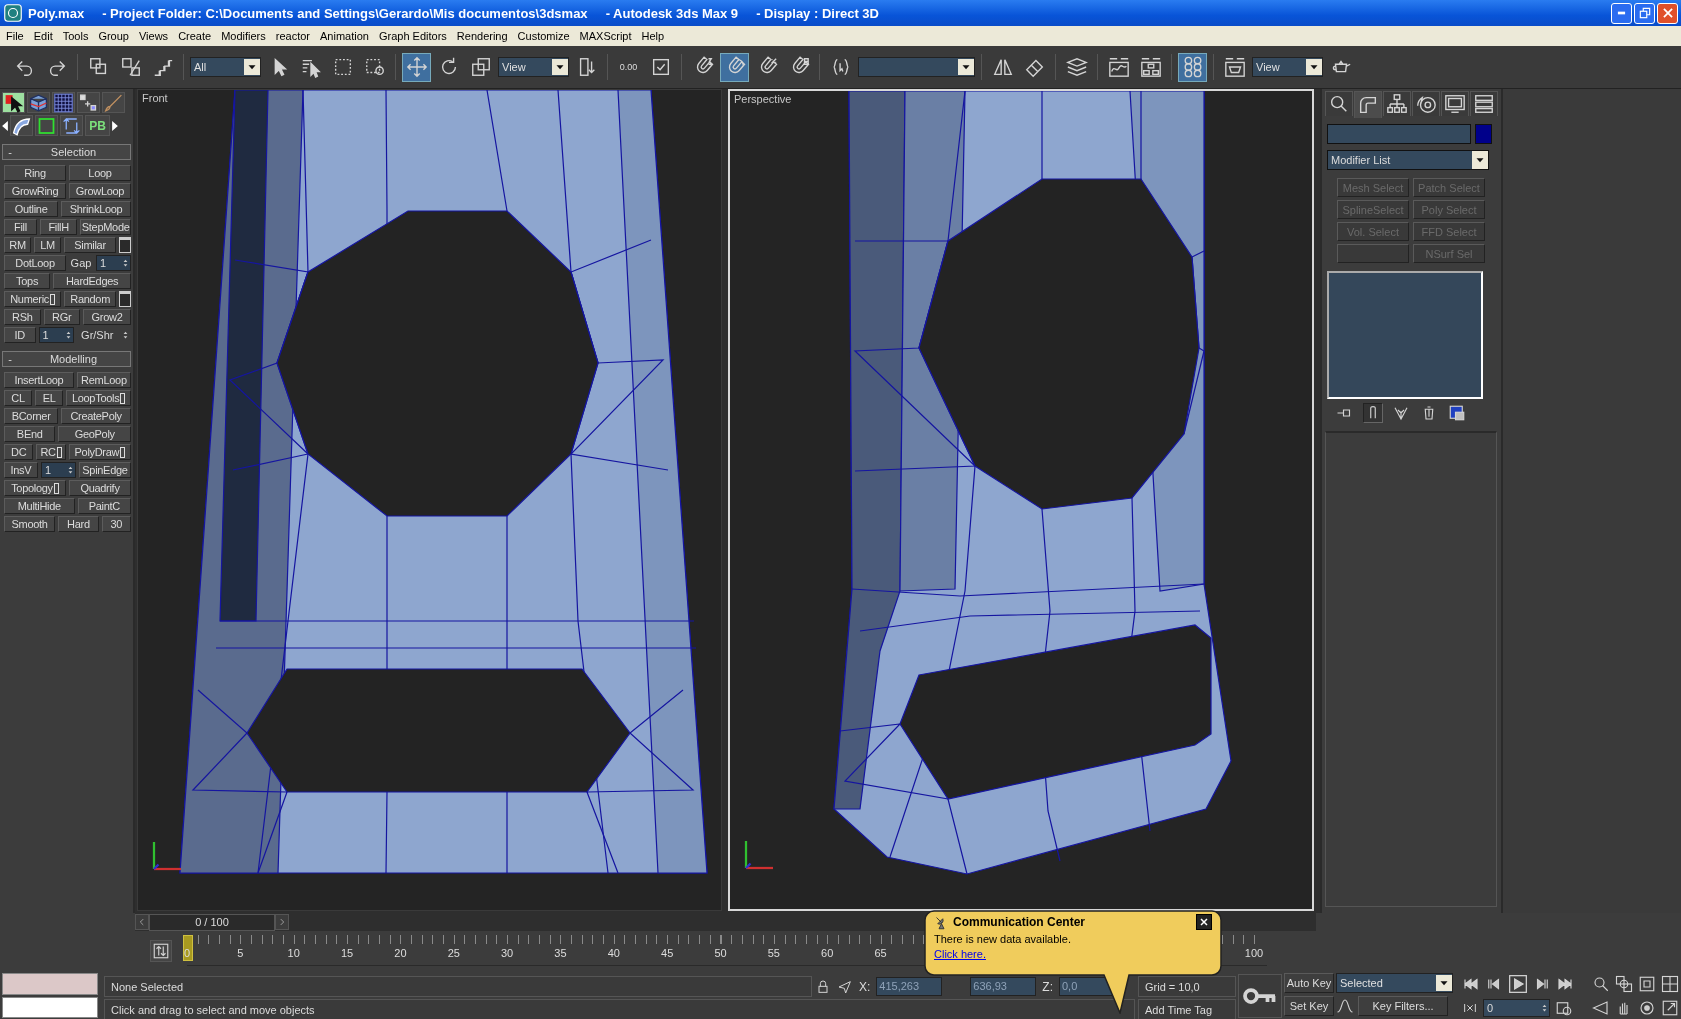 The image size is (1681, 1019). Describe the element at coordinates (113, 36) in the screenshot. I see `menu-item: Group` at that location.